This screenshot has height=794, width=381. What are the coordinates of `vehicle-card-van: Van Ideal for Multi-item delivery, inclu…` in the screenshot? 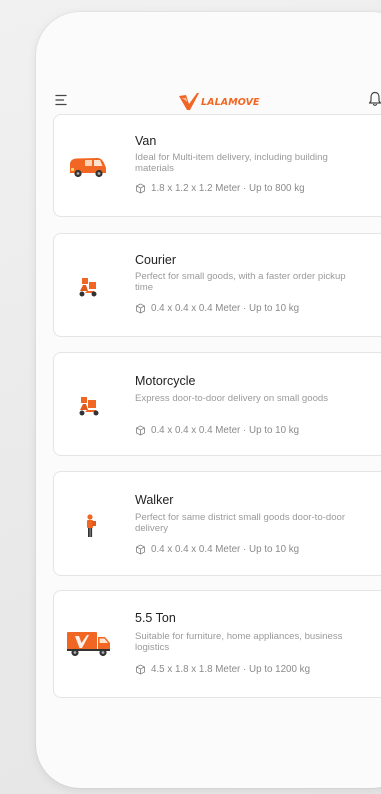 It's located at (217, 165).